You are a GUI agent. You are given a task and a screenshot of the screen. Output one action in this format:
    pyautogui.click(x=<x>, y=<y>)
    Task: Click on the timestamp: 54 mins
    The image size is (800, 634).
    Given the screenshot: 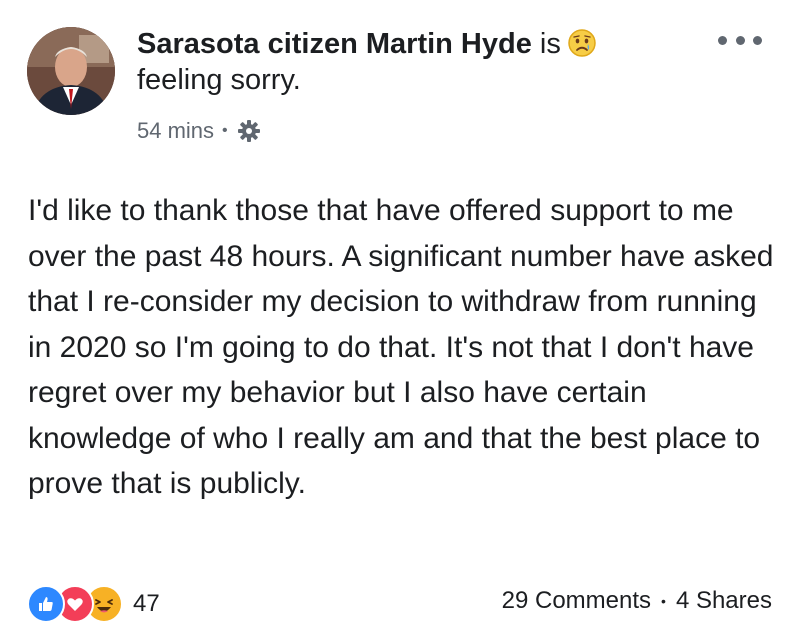 What is the action you would take?
    pyautogui.click(x=175, y=131)
    